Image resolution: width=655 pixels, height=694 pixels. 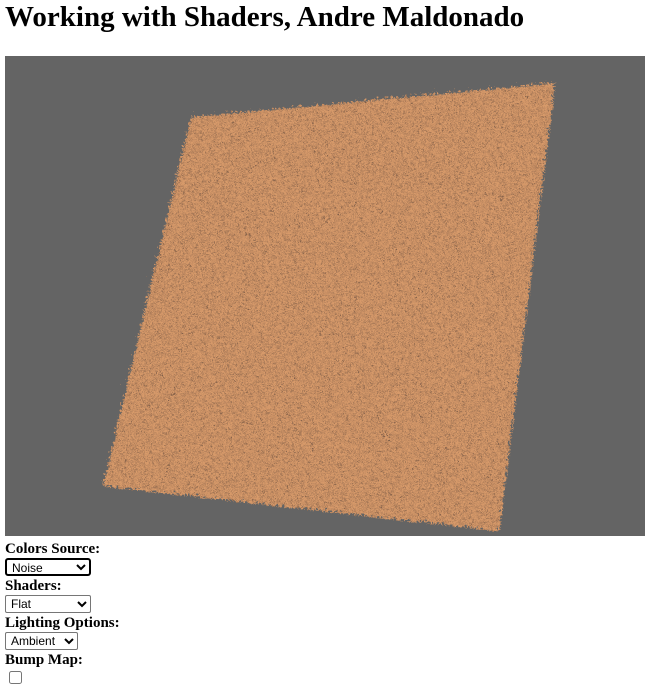 What do you see at coordinates (33, 586) in the screenshot?
I see `shaders-label: Shaders:` at bounding box center [33, 586].